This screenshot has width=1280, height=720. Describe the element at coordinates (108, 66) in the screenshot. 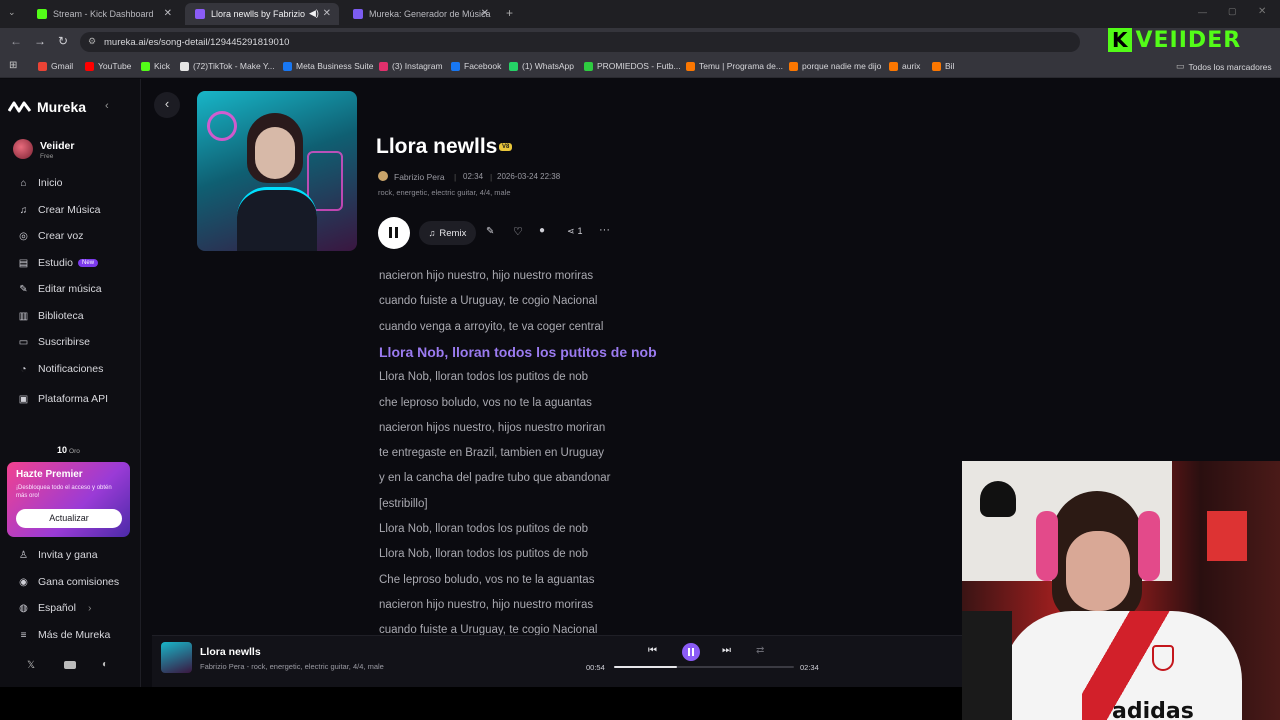

I see `bookmark-item: YouTube` at that location.